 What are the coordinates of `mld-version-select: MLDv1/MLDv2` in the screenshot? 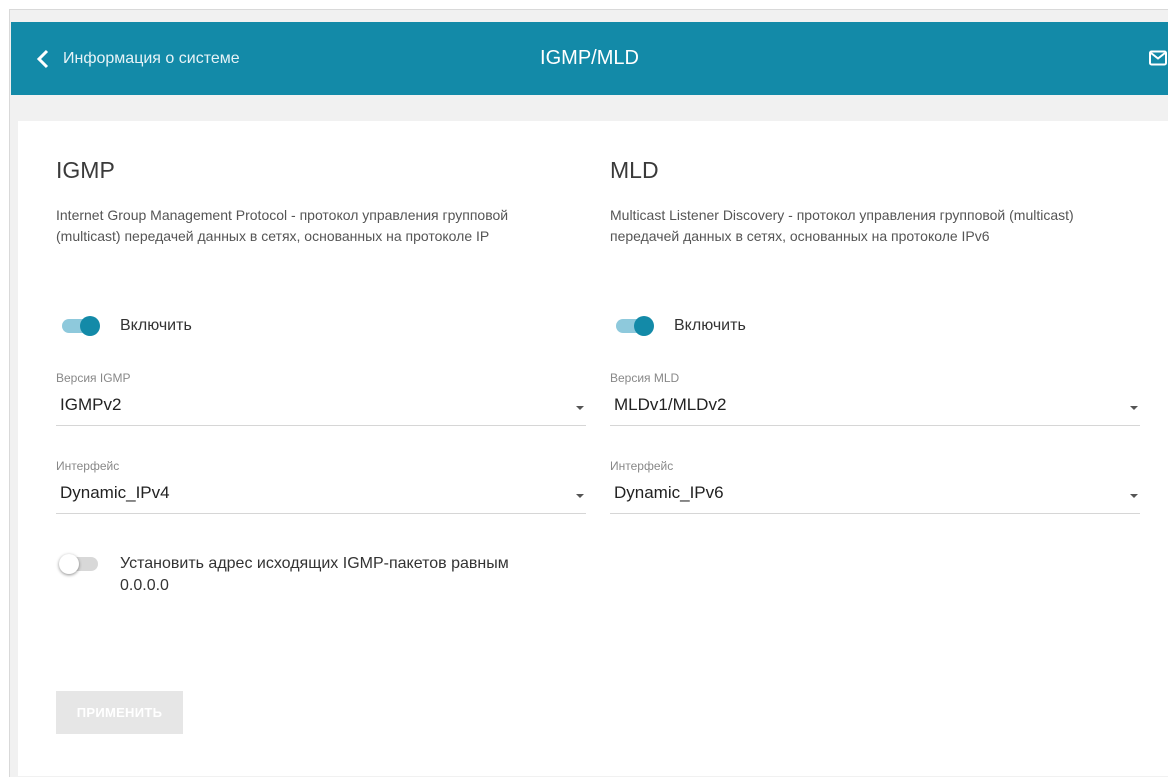 It's located at (875, 406).